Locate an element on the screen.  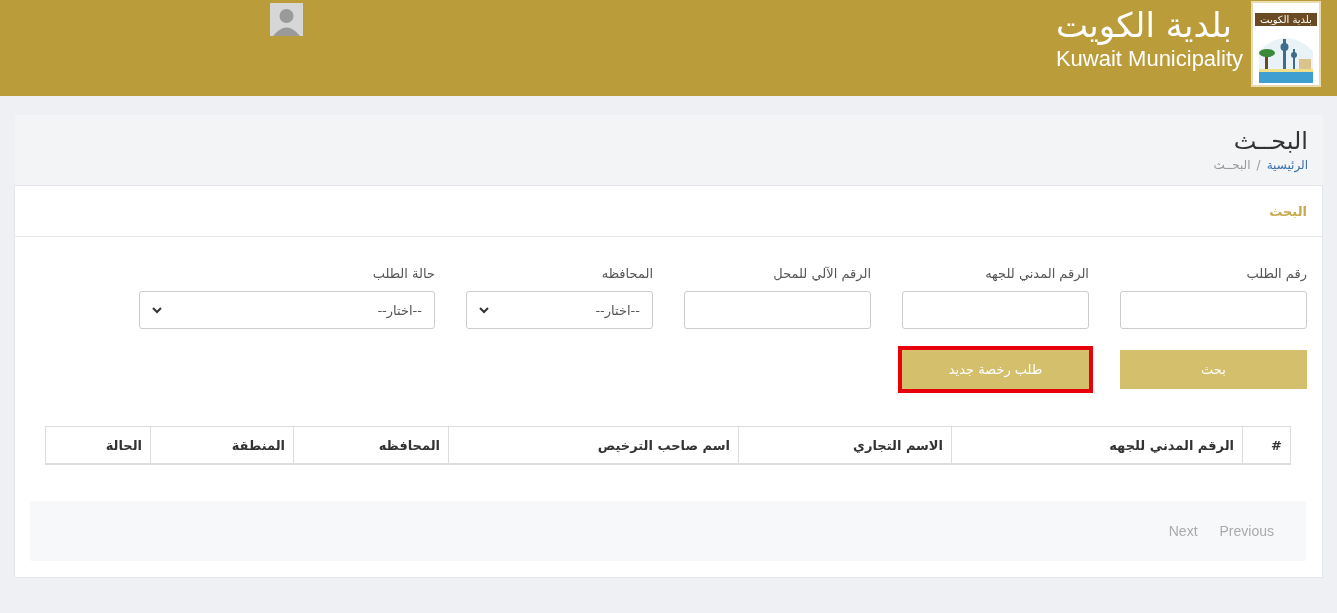
field-label: المحافظه is located at coordinates (626, 273).